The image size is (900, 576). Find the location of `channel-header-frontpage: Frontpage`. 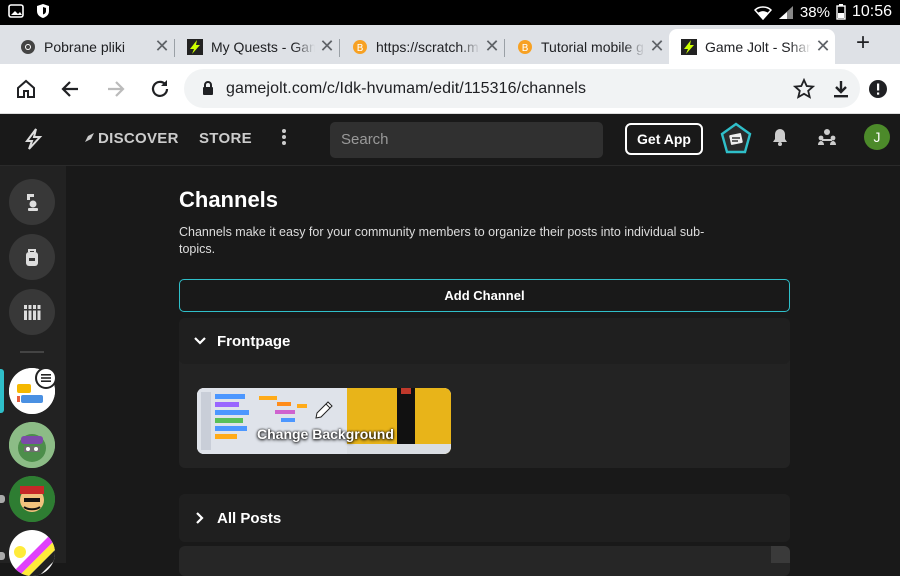

channel-header-frontpage: Frontpage is located at coordinates (484, 341).